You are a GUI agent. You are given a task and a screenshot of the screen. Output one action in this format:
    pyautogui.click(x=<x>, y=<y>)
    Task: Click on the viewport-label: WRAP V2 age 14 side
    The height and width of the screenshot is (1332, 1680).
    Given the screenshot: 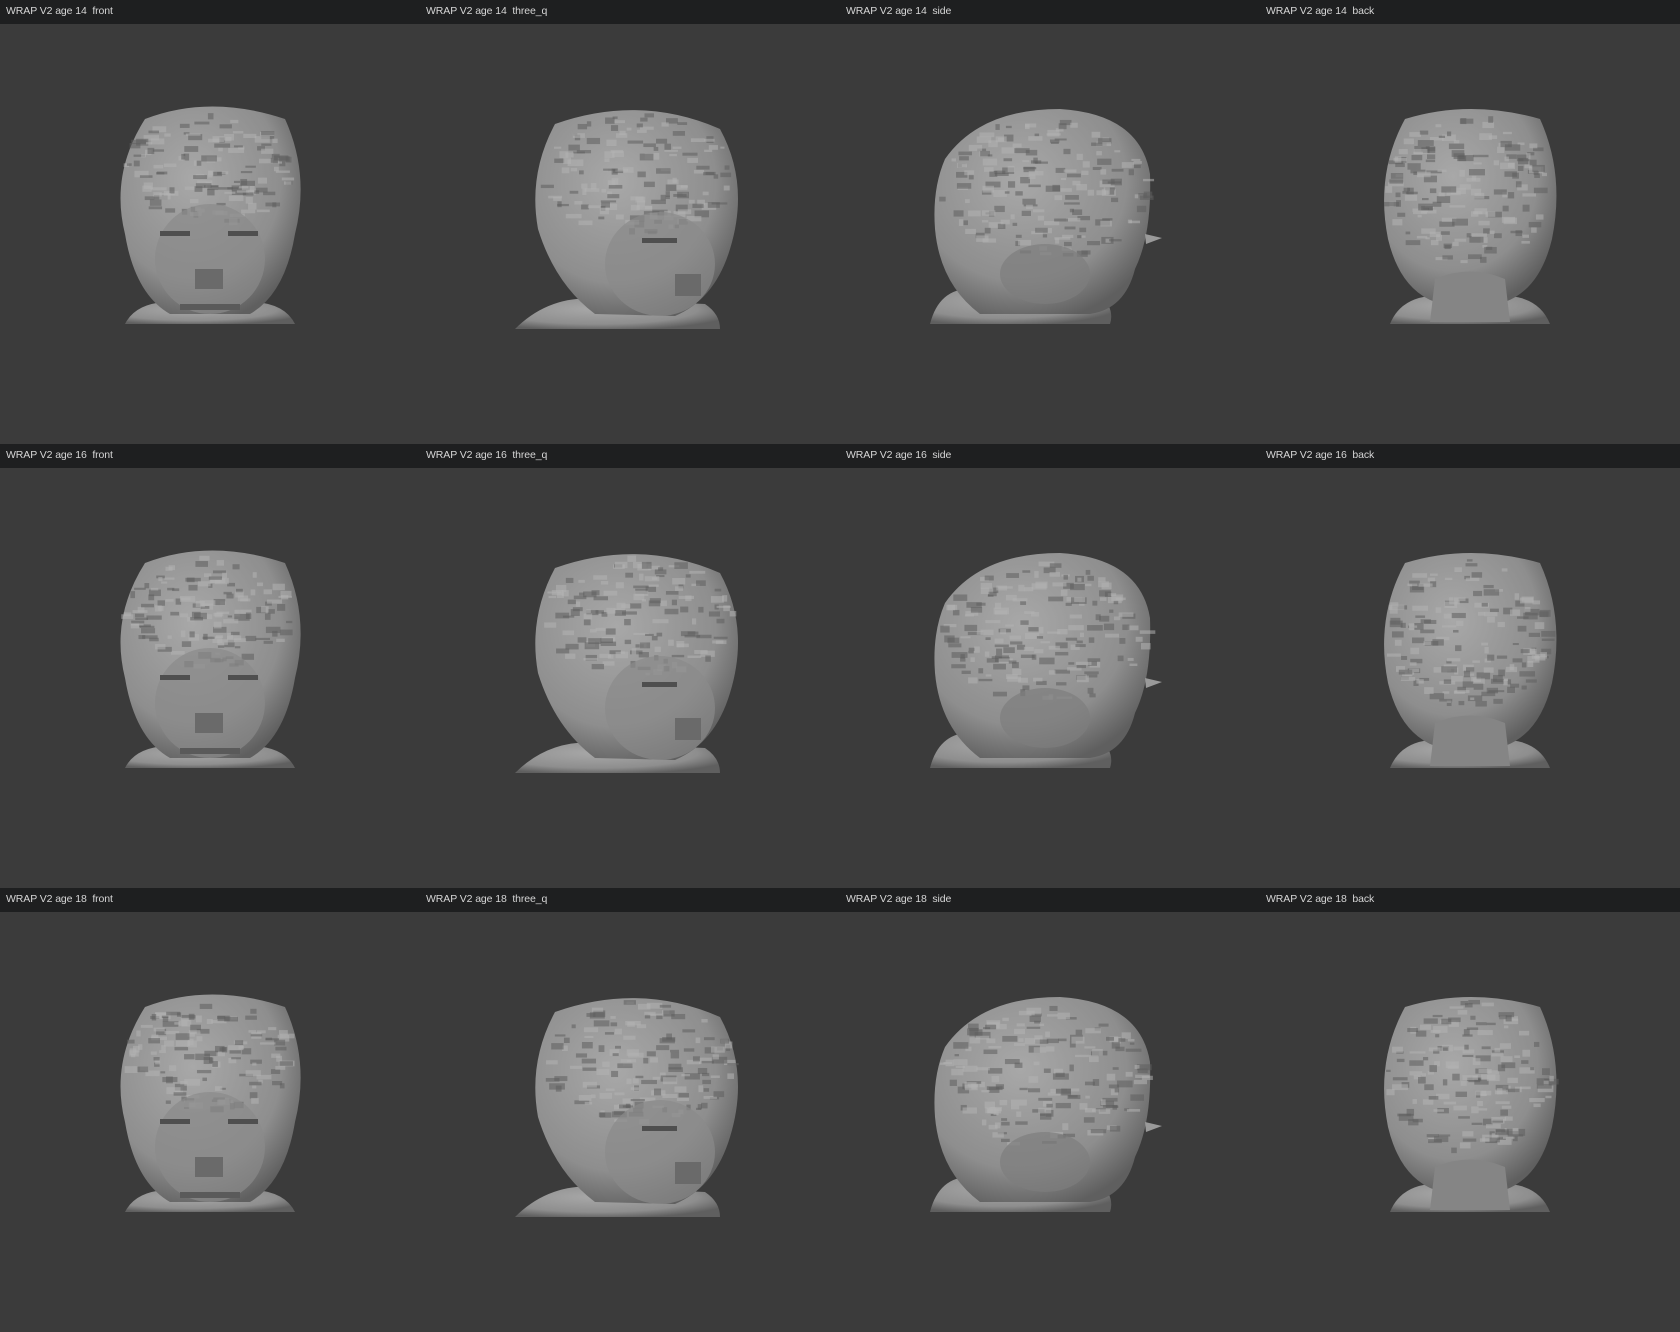 What is the action you would take?
    pyautogui.click(x=899, y=11)
    